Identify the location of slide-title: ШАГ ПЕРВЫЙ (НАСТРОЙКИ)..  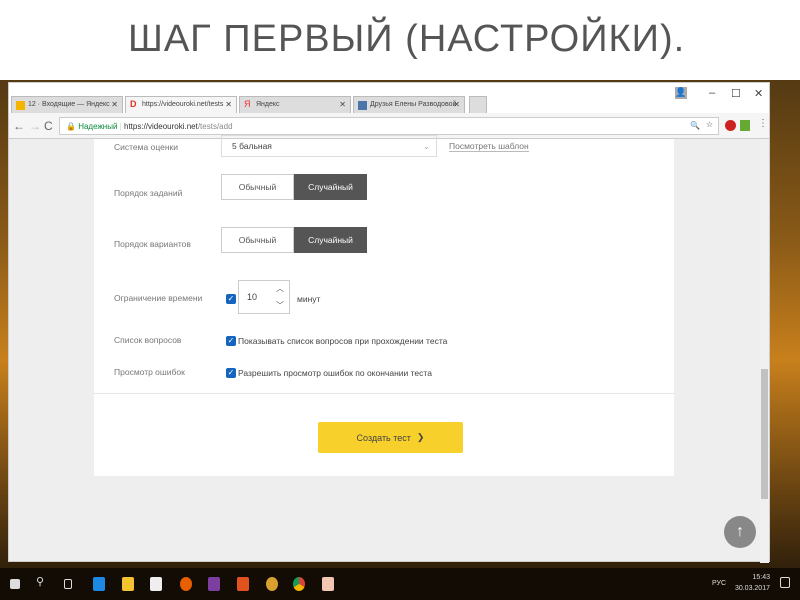
(407, 39).